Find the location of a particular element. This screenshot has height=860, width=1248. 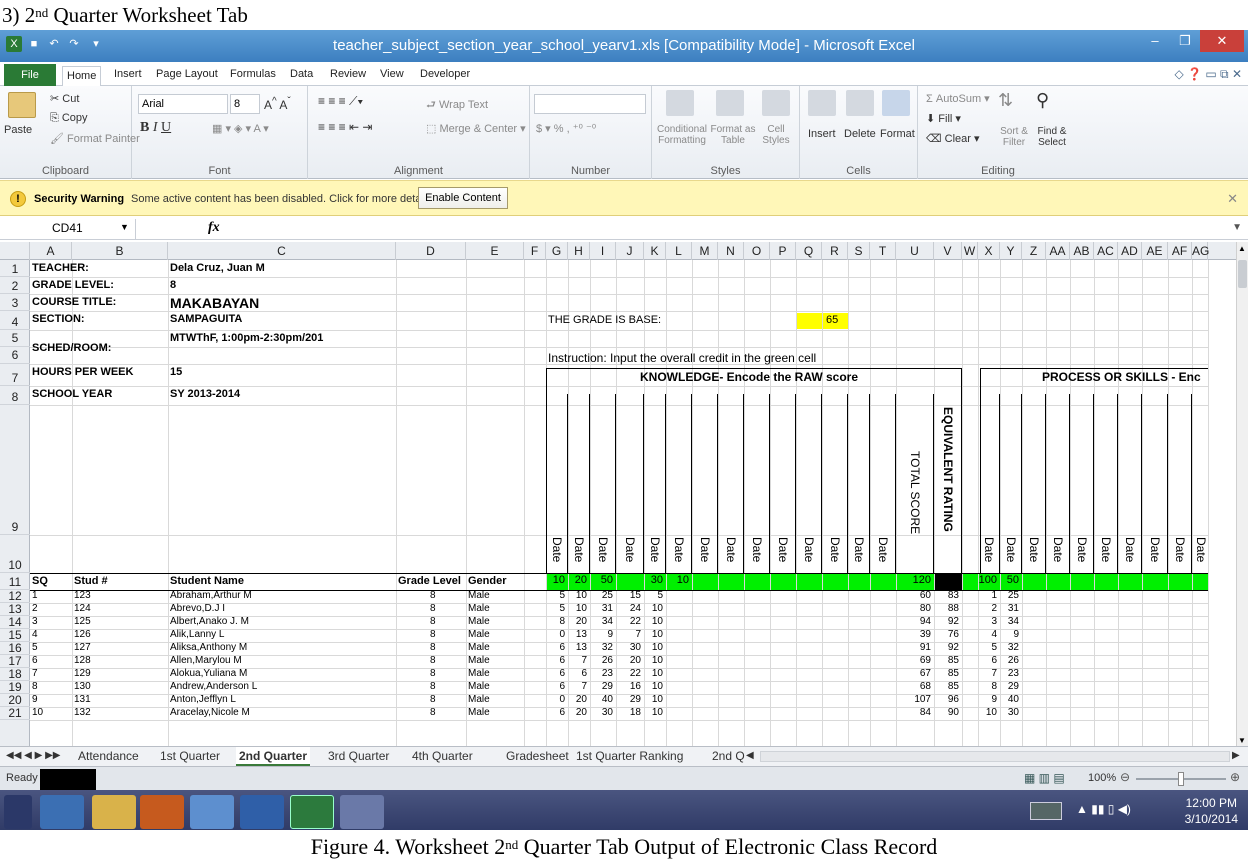

format-table-button: Format as Table is located at coordinates (733, 135).